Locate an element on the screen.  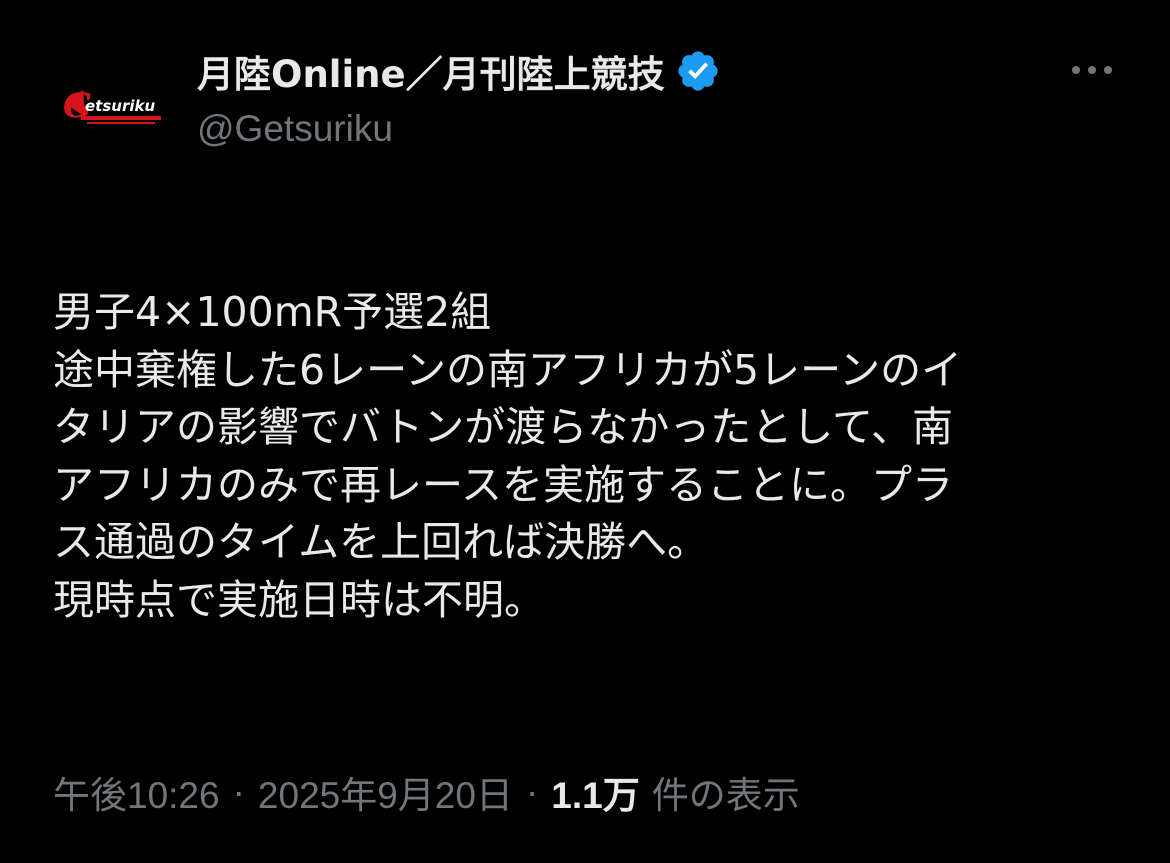
verified-badge-icon is located at coordinates (698, 71).